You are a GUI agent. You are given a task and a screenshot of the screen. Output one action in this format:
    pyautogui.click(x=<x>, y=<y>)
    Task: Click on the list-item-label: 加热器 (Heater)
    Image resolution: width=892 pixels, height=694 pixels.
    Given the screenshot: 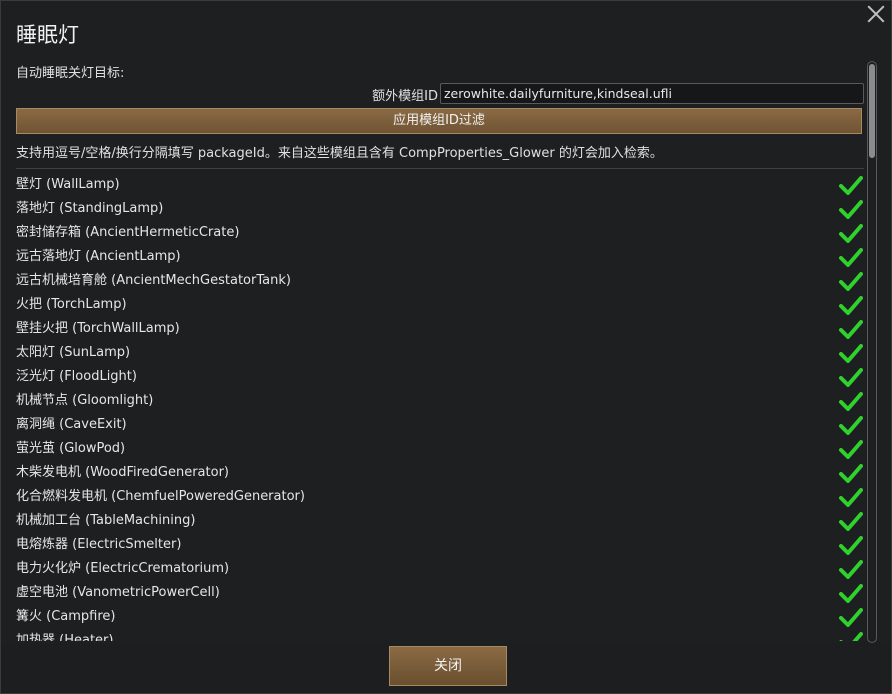 What is the action you would take?
    pyautogui.click(x=65, y=637)
    